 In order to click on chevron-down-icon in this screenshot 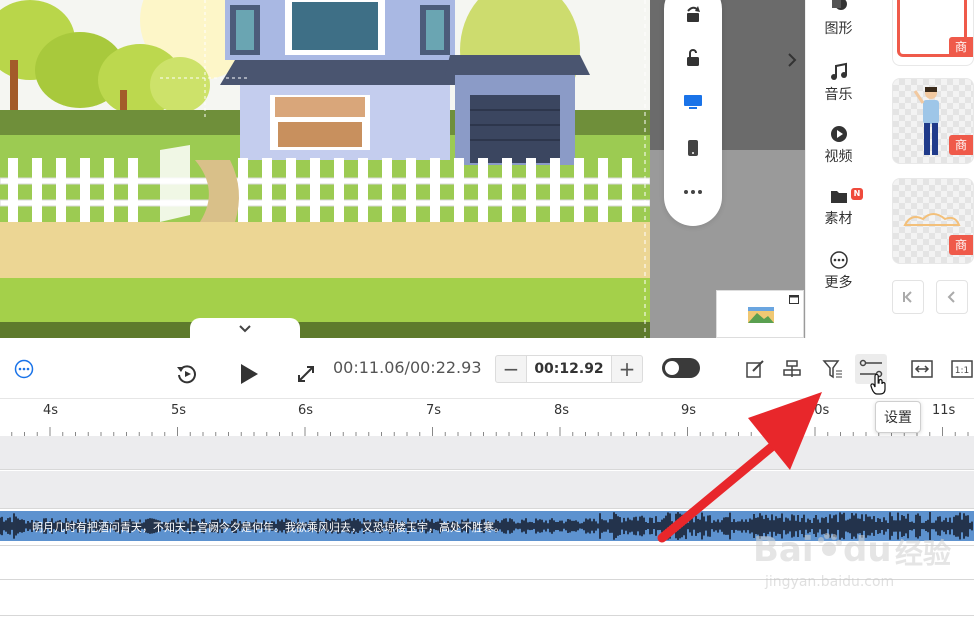, I will do `click(245, 329)`.